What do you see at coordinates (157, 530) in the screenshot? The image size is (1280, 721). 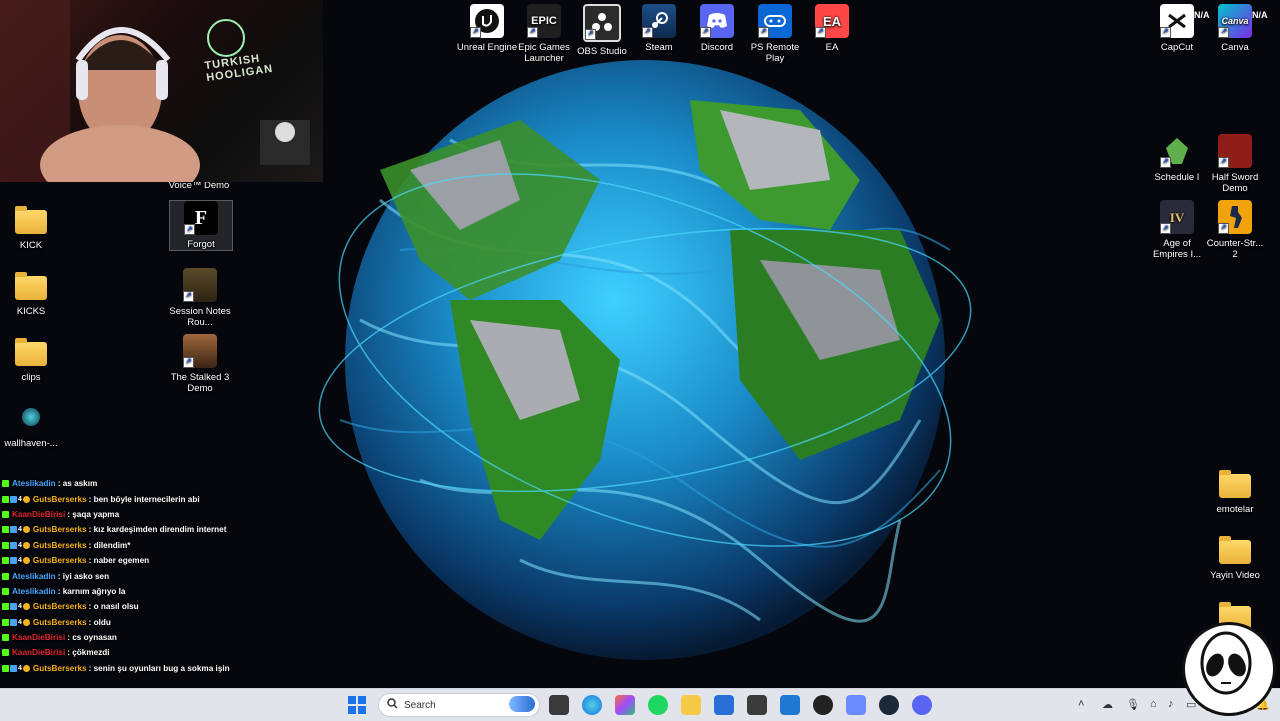 I see `chat-message-text: : kız kardeşimden direndim internet` at bounding box center [157, 530].